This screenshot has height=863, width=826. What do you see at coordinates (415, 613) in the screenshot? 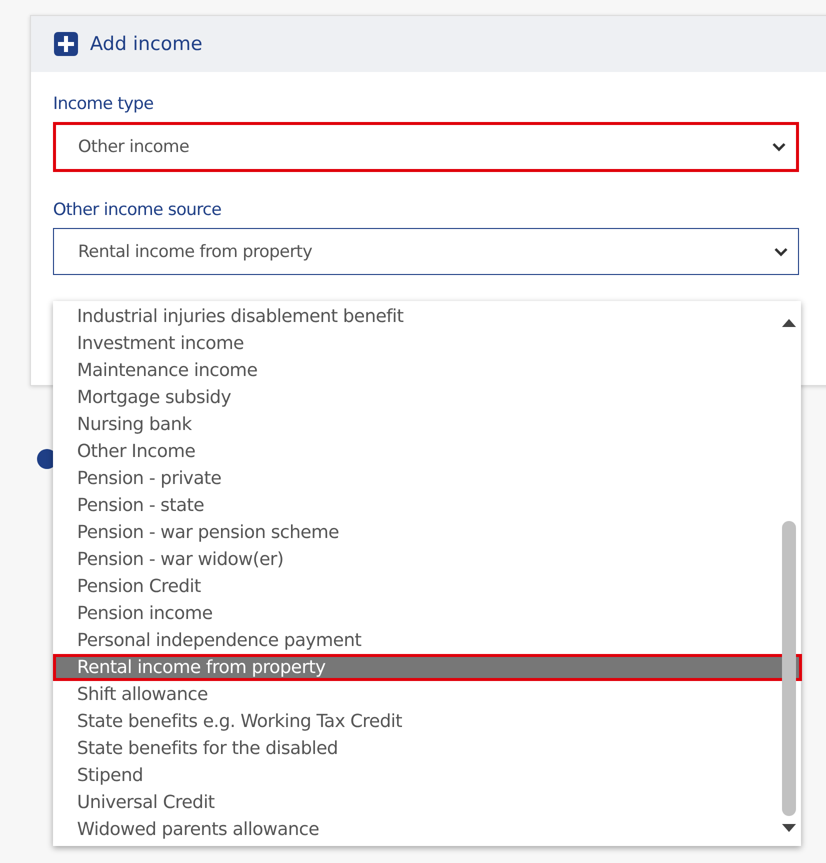
I see `dropdown-option: Pension income` at bounding box center [415, 613].